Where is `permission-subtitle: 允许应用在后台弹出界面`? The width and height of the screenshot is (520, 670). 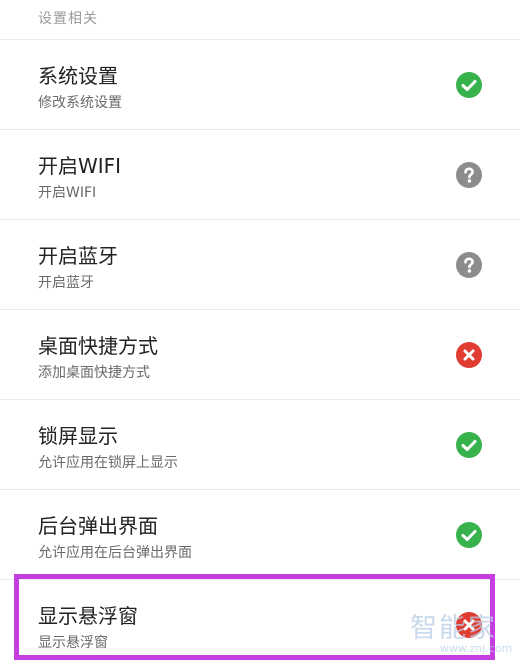 permission-subtitle: 允许应用在后台弹出界面 is located at coordinates (115, 553).